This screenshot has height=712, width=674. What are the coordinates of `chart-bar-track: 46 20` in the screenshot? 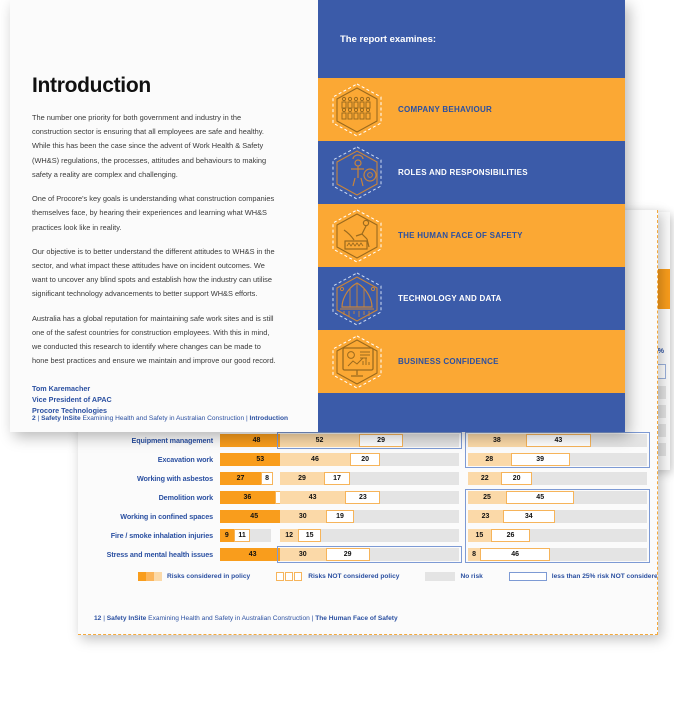 It's located at (369, 459).